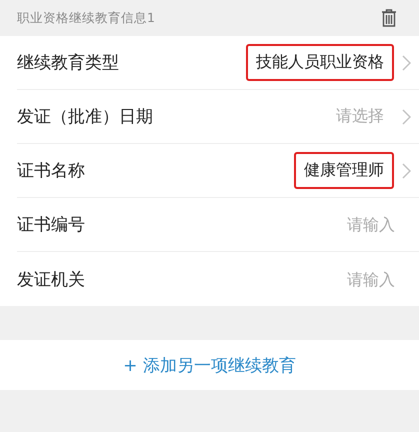 The width and height of the screenshot is (419, 432). Describe the element at coordinates (218, 279) in the screenshot. I see `form-row: 发证机关 请输入` at that location.